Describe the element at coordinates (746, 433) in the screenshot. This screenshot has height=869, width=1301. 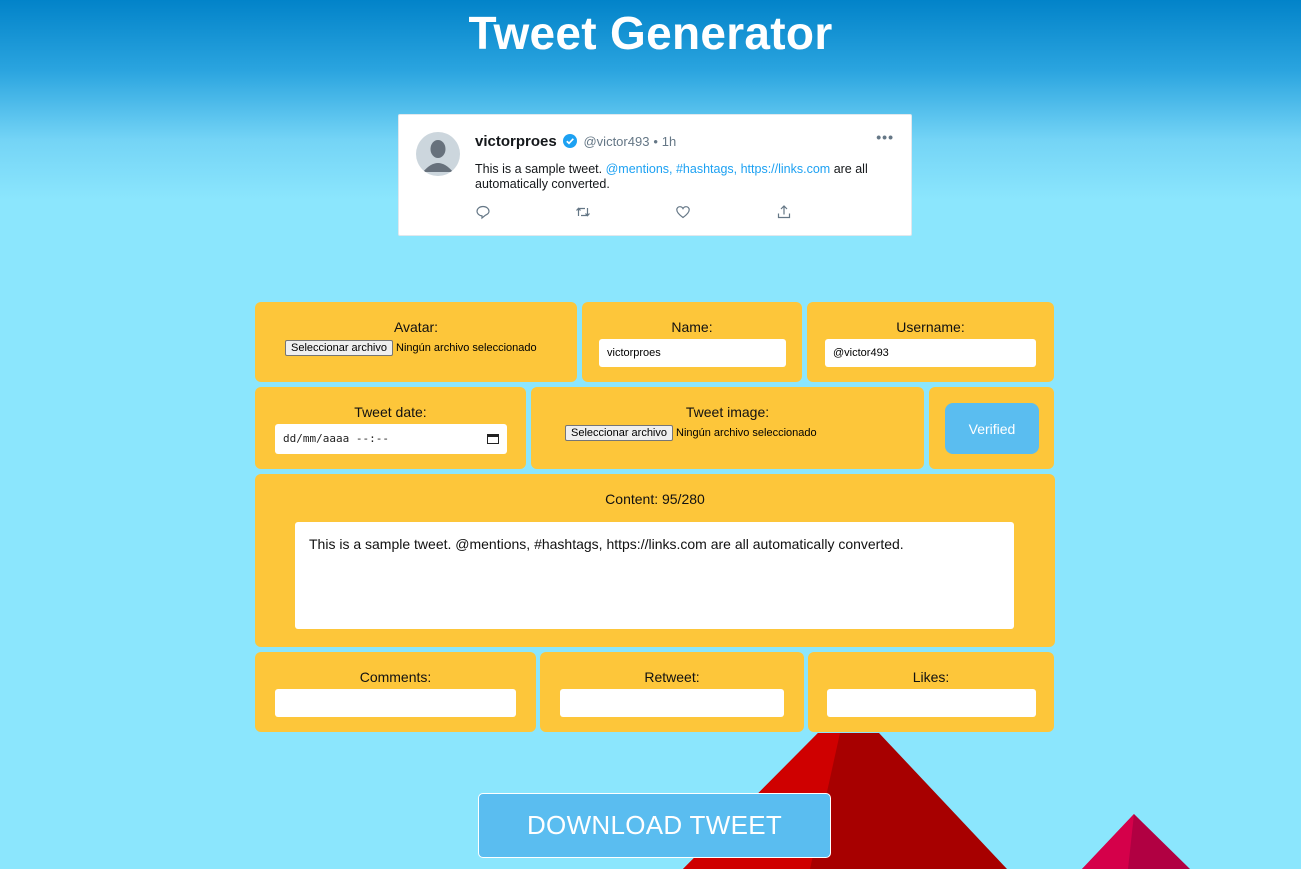
I see `tweet-image-file-status: Ningún archivo seleccionado` at that location.